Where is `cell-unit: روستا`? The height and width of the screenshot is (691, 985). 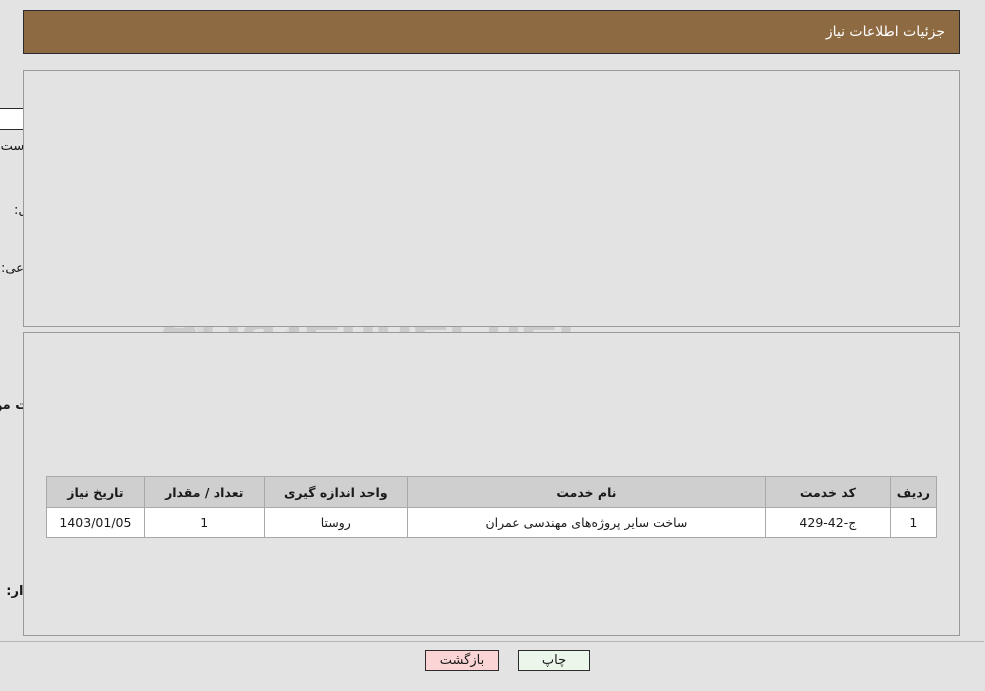
cell-unit: روستا is located at coordinates (336, 522).